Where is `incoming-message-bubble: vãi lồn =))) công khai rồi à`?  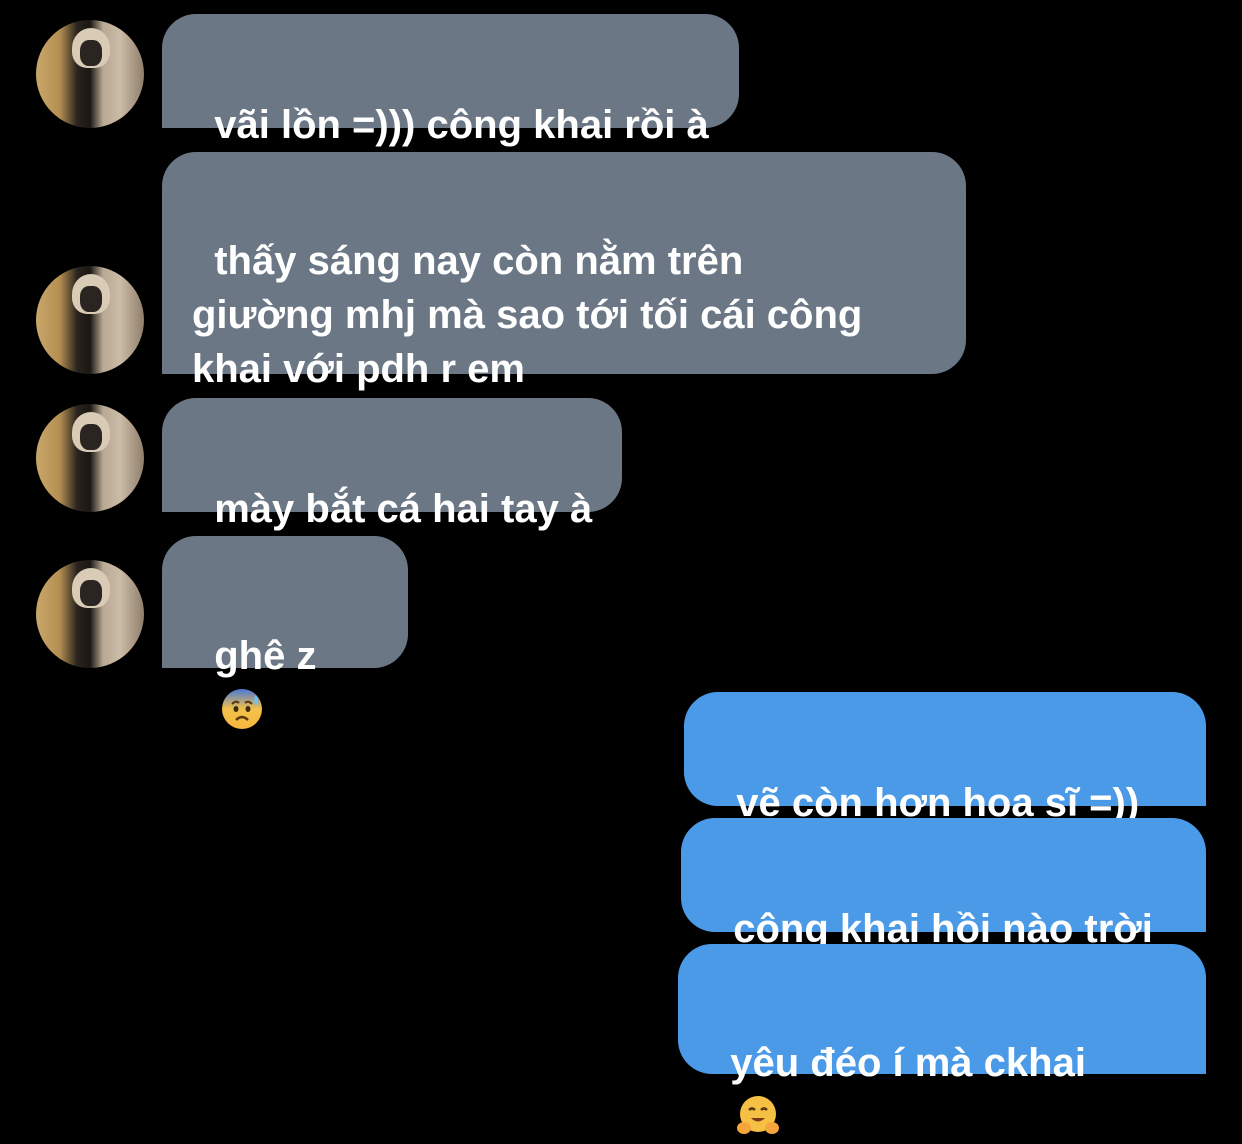
incoming-message-bubble: vãi lồn =))) công khai rồi à is located at coordinates (450, 80).